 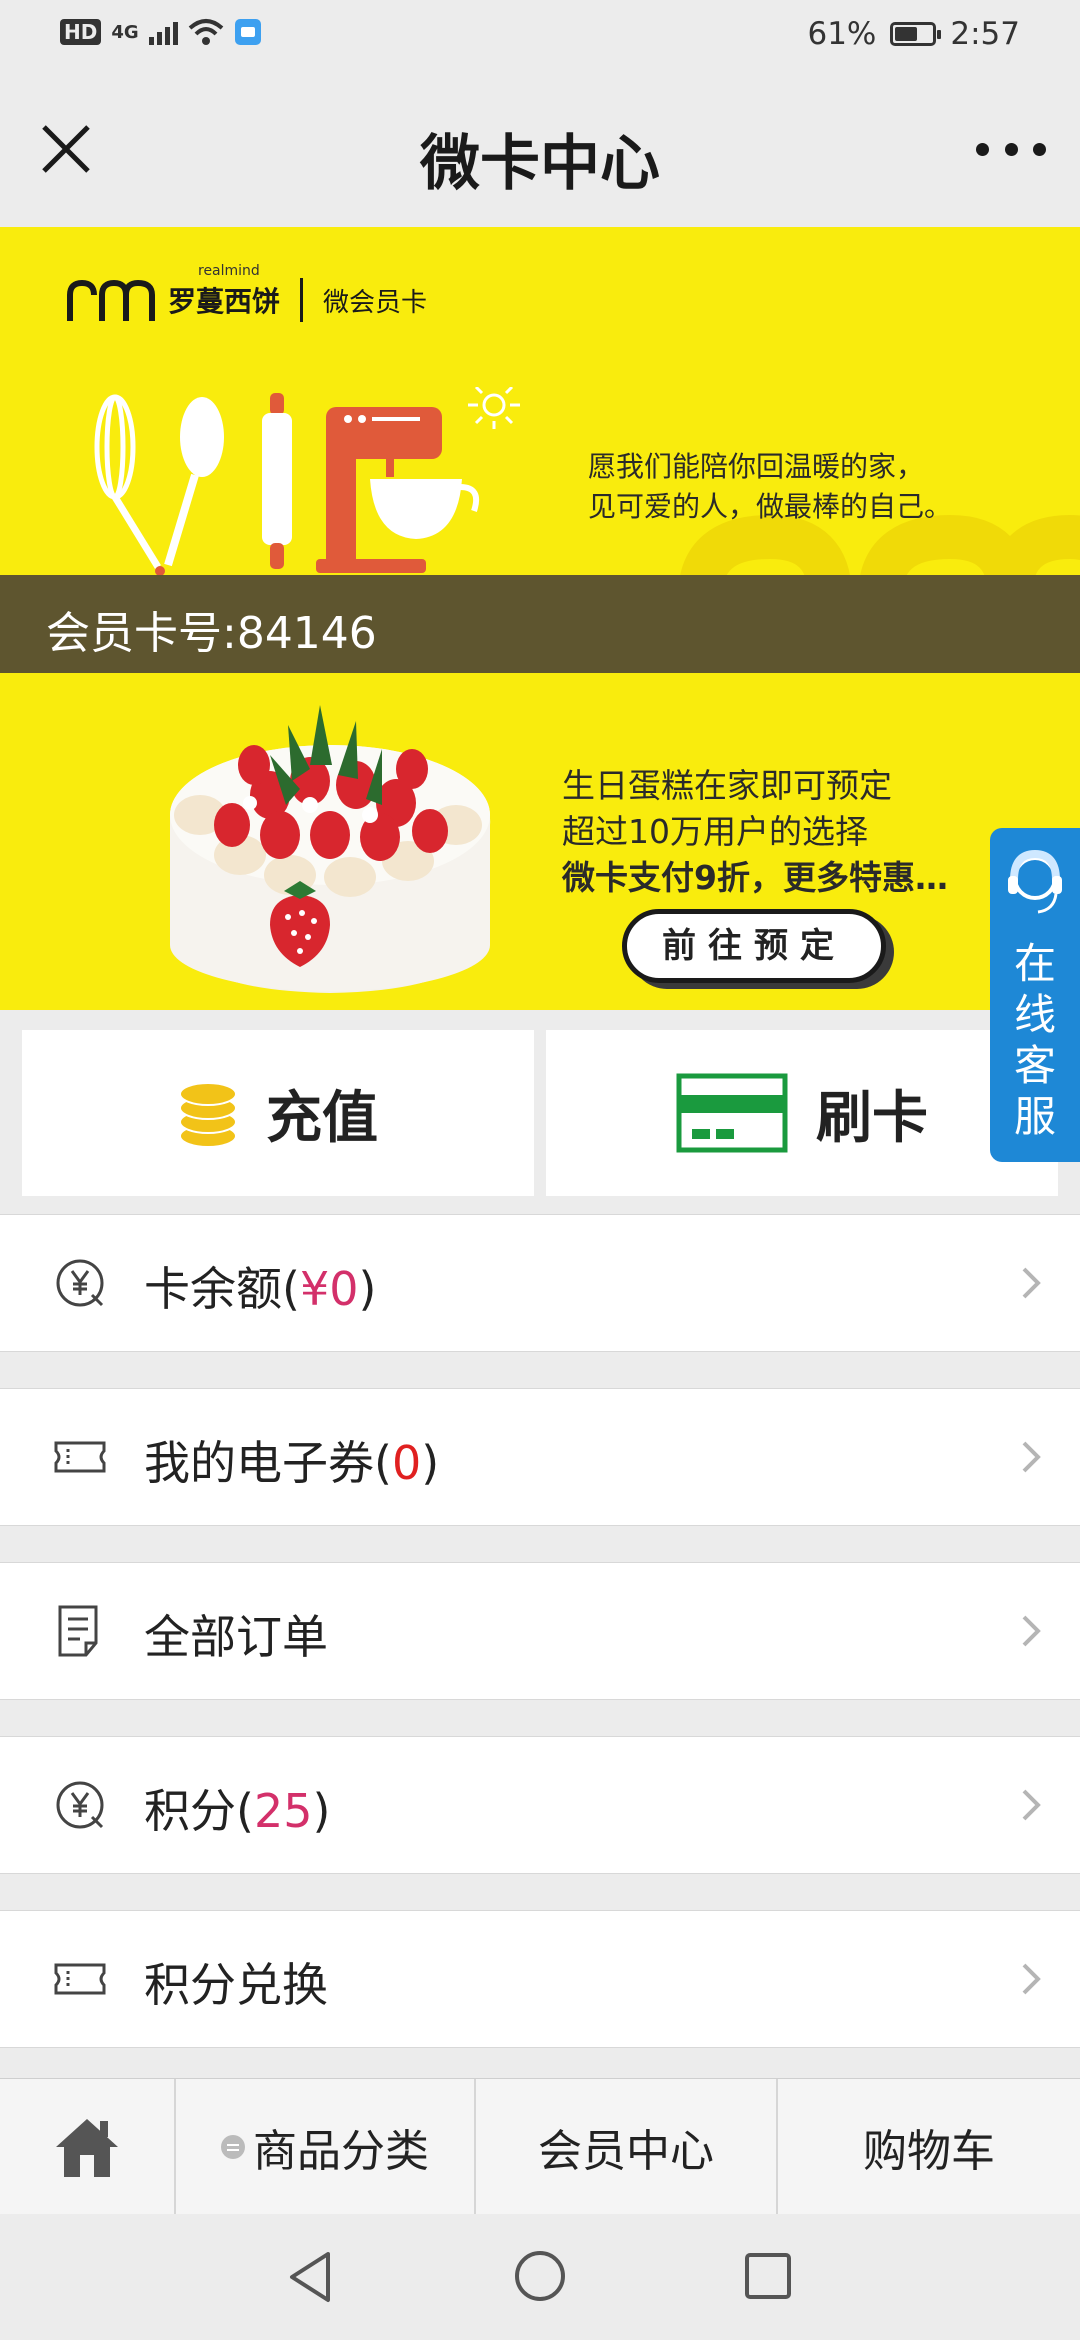 What do you see at coordinates (236, 1985) in the screenshot?
I see `points-exchange-label: 积分兑换` at bounding box center [236, 1985].